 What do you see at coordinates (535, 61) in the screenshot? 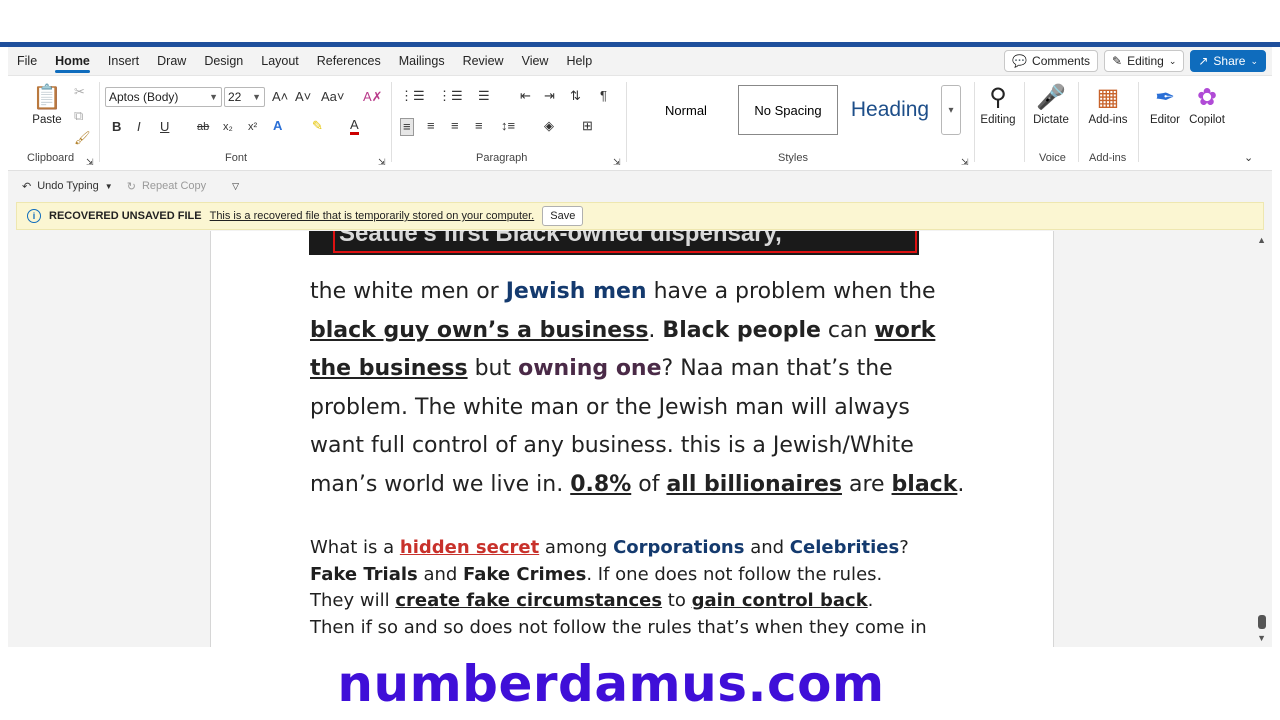
I see `tab-view: View` at bounding box center [535, 61].